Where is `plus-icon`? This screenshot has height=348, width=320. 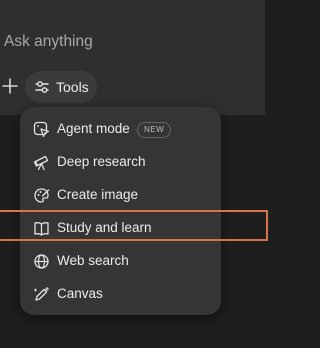 plus-icon is located at coordinates (10, 86).